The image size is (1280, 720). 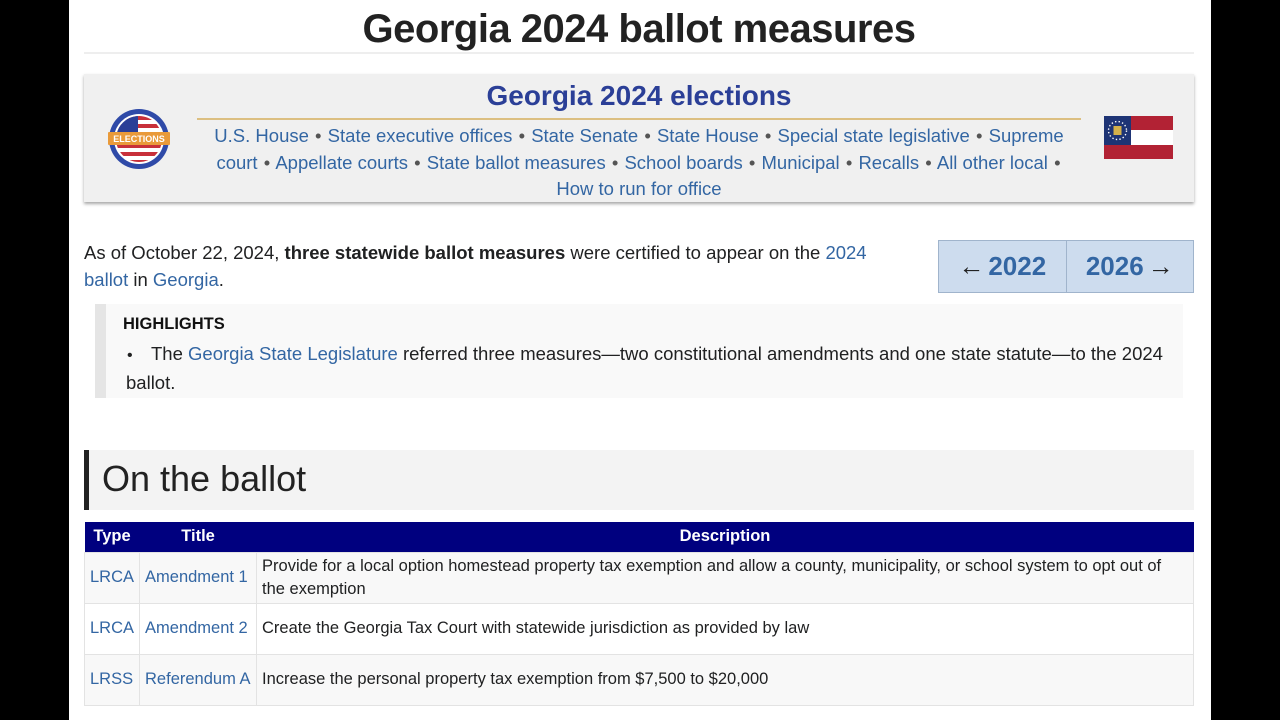 I want to click on nav-link-special-state-legislative: Special state legislative, so click(x=874, y=135).